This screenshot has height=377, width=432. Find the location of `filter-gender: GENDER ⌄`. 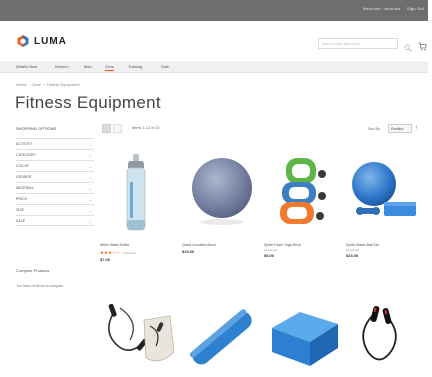

filter-gender: GENDER ⌄ is located at coordinates (55, 176).